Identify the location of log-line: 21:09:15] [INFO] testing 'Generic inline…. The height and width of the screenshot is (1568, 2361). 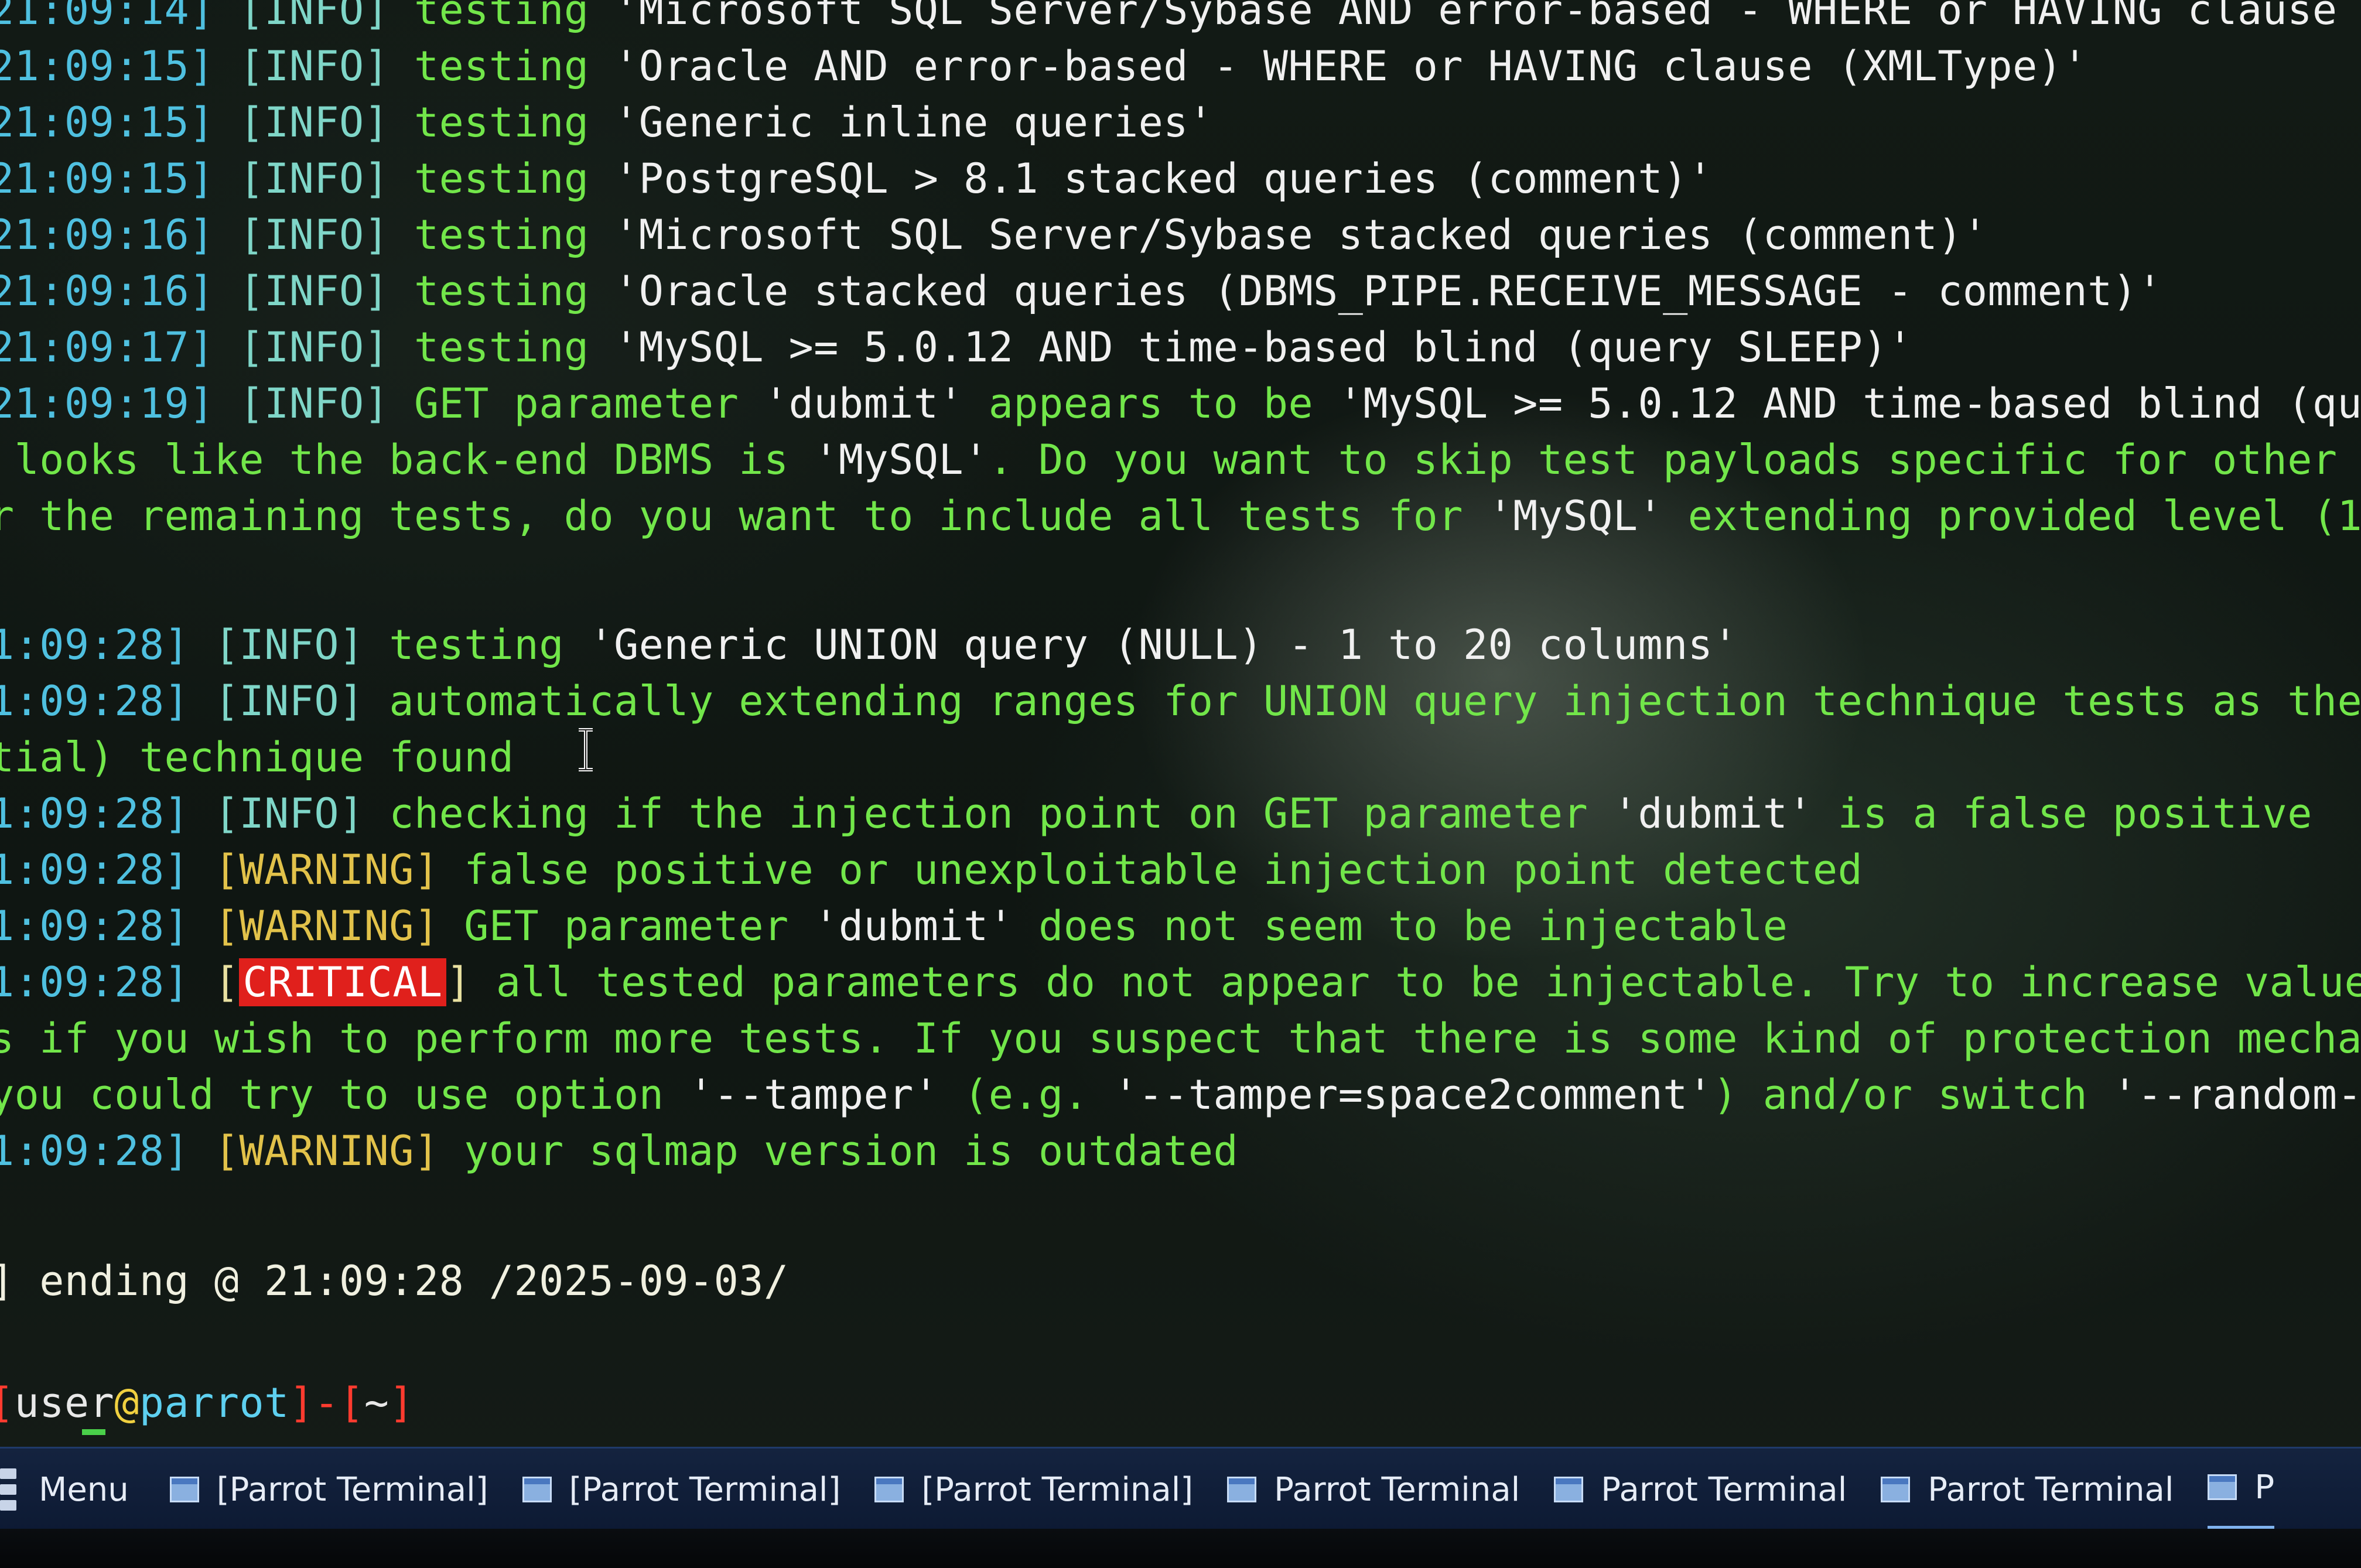
(607, 122).